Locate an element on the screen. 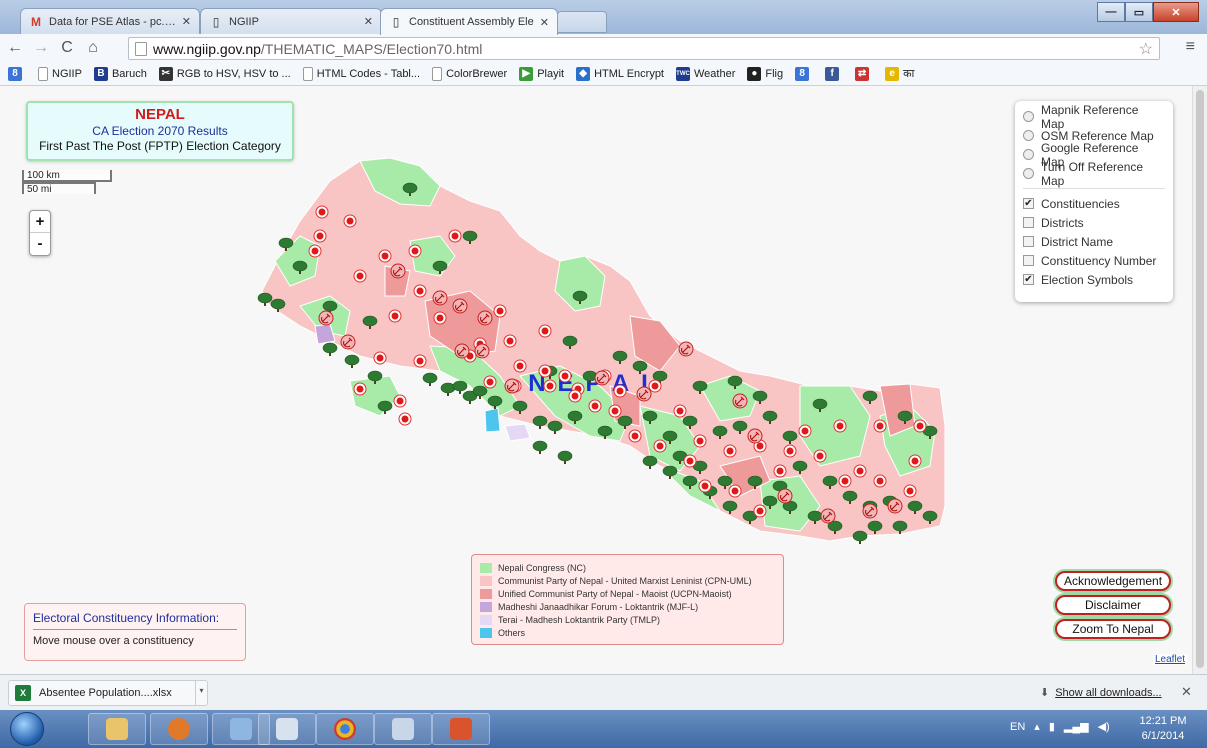 The height and width of the screenshot is (748, 1207). acknowledgement-button: Acknowledgement is located at coordinates (1113, 581).